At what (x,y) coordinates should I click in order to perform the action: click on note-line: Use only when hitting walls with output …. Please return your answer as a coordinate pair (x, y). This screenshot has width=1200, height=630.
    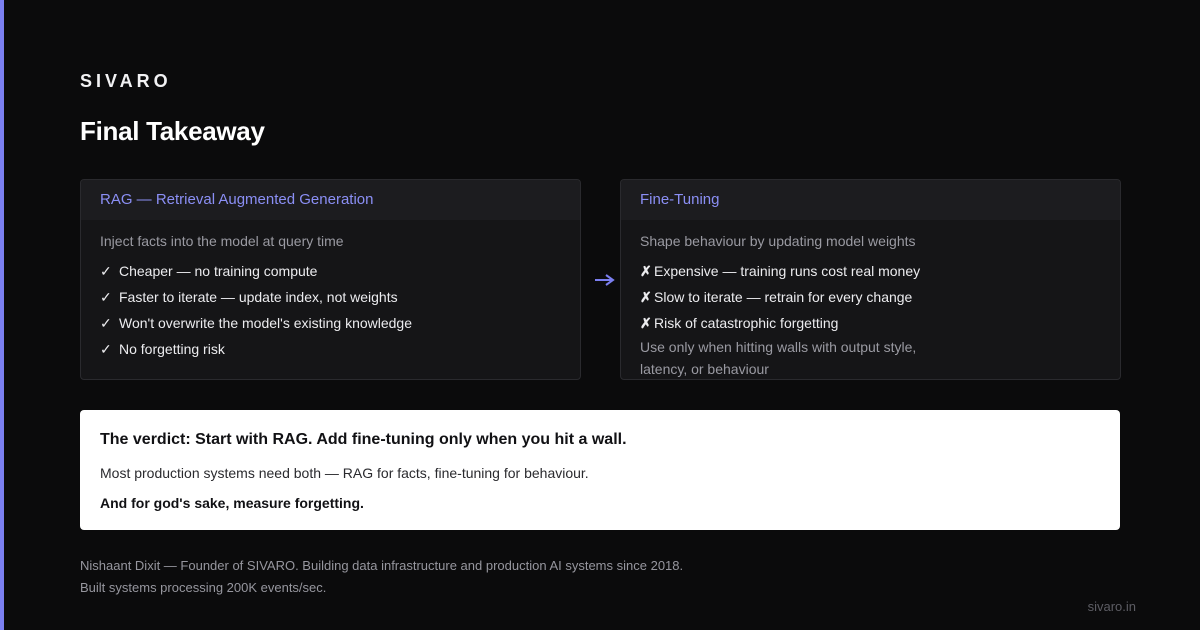
    Looking at the image, I should click on (778, 347).